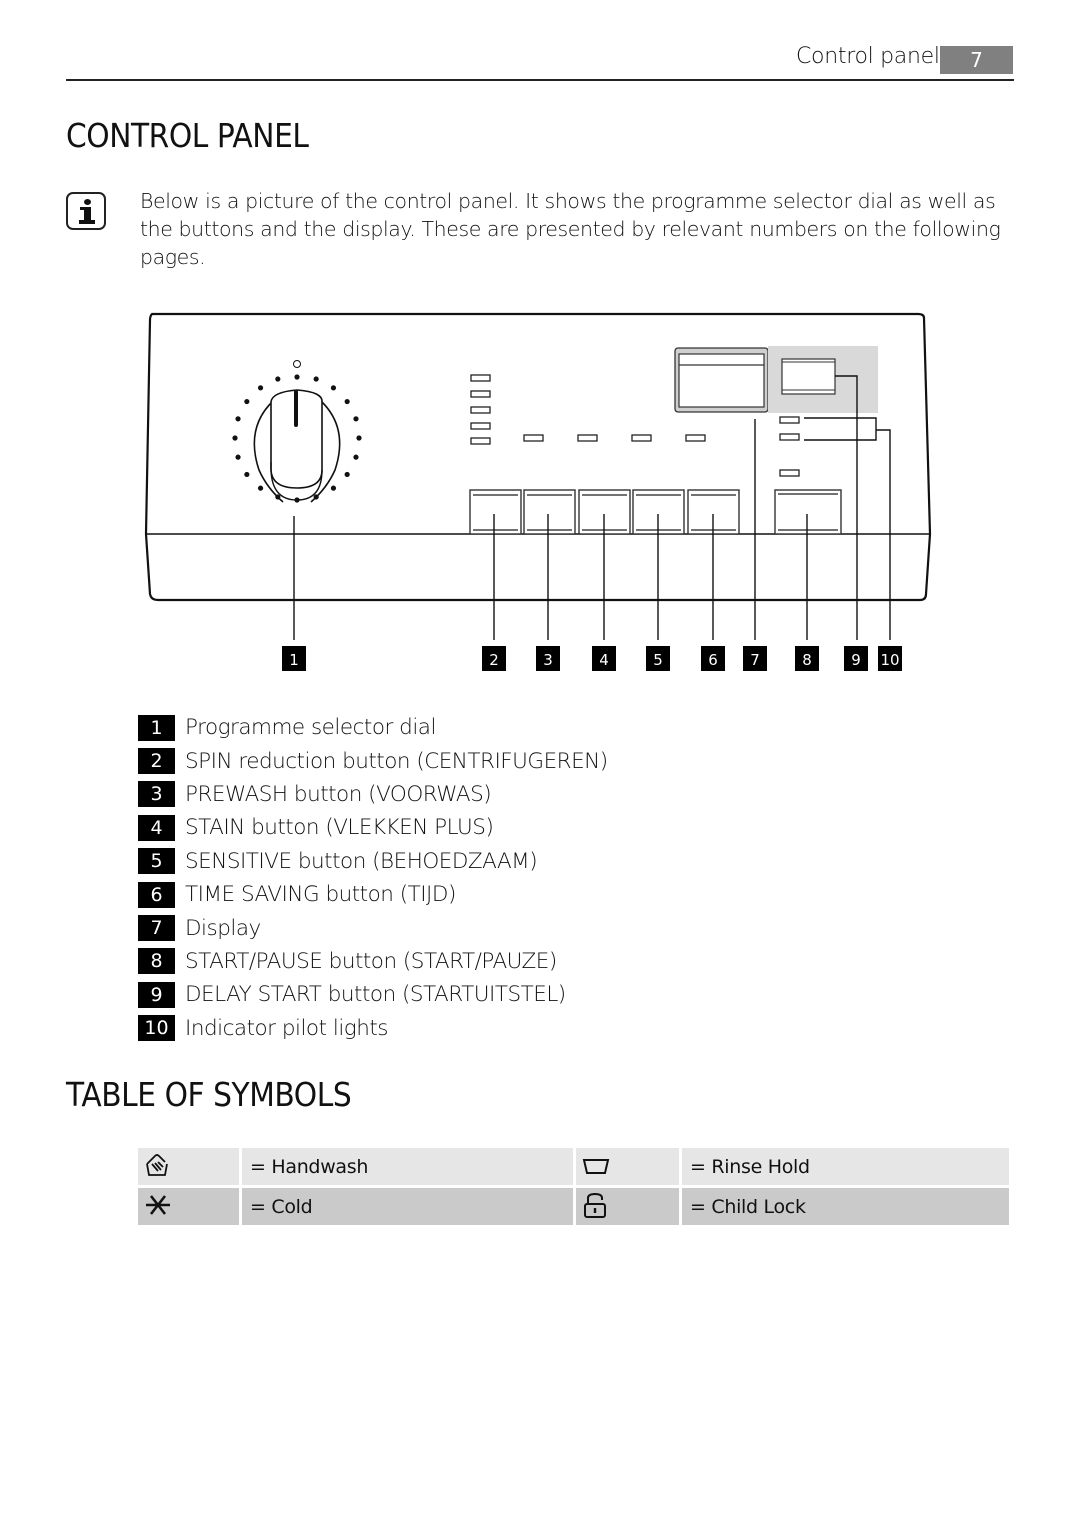  What do you see at coordinates (297, 431) in the screenshot?
I see `programme-selector-dial` at bounding box center [297, 431].